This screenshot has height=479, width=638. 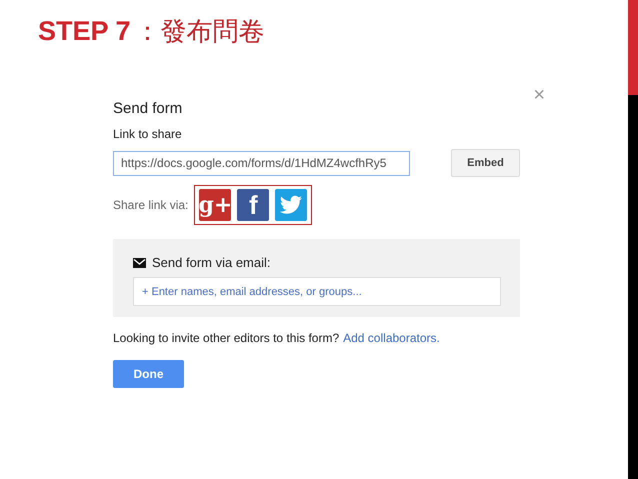 I want to click on invite-text: Looking to invite other editors to this form?, so click(x=226, y=338).